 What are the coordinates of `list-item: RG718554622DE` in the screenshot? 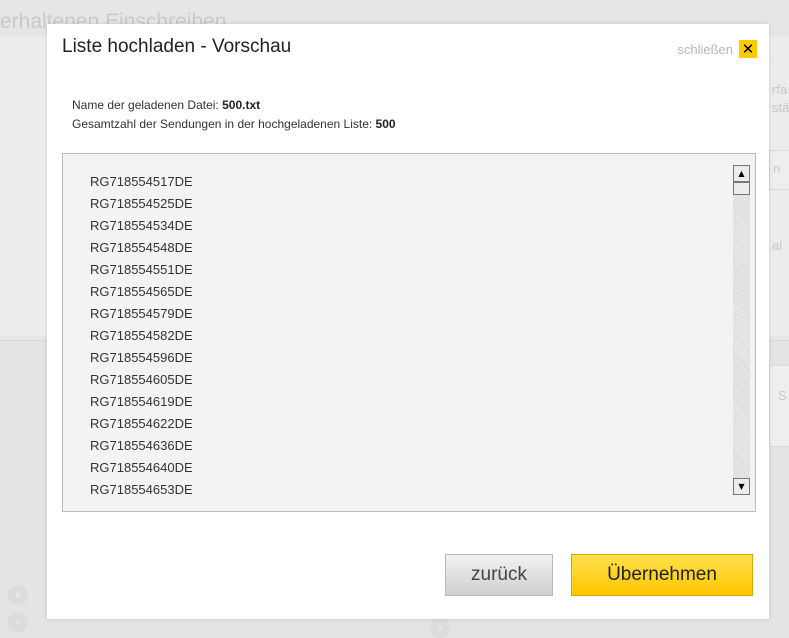 It's located at (141, 423).